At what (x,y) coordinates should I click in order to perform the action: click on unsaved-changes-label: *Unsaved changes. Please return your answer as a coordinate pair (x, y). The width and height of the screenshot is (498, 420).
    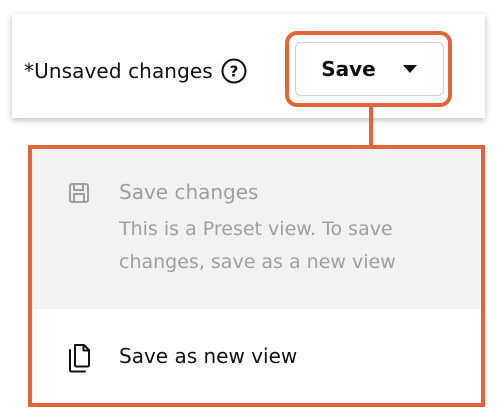
    Looking at the image, I should click on (118, 71).